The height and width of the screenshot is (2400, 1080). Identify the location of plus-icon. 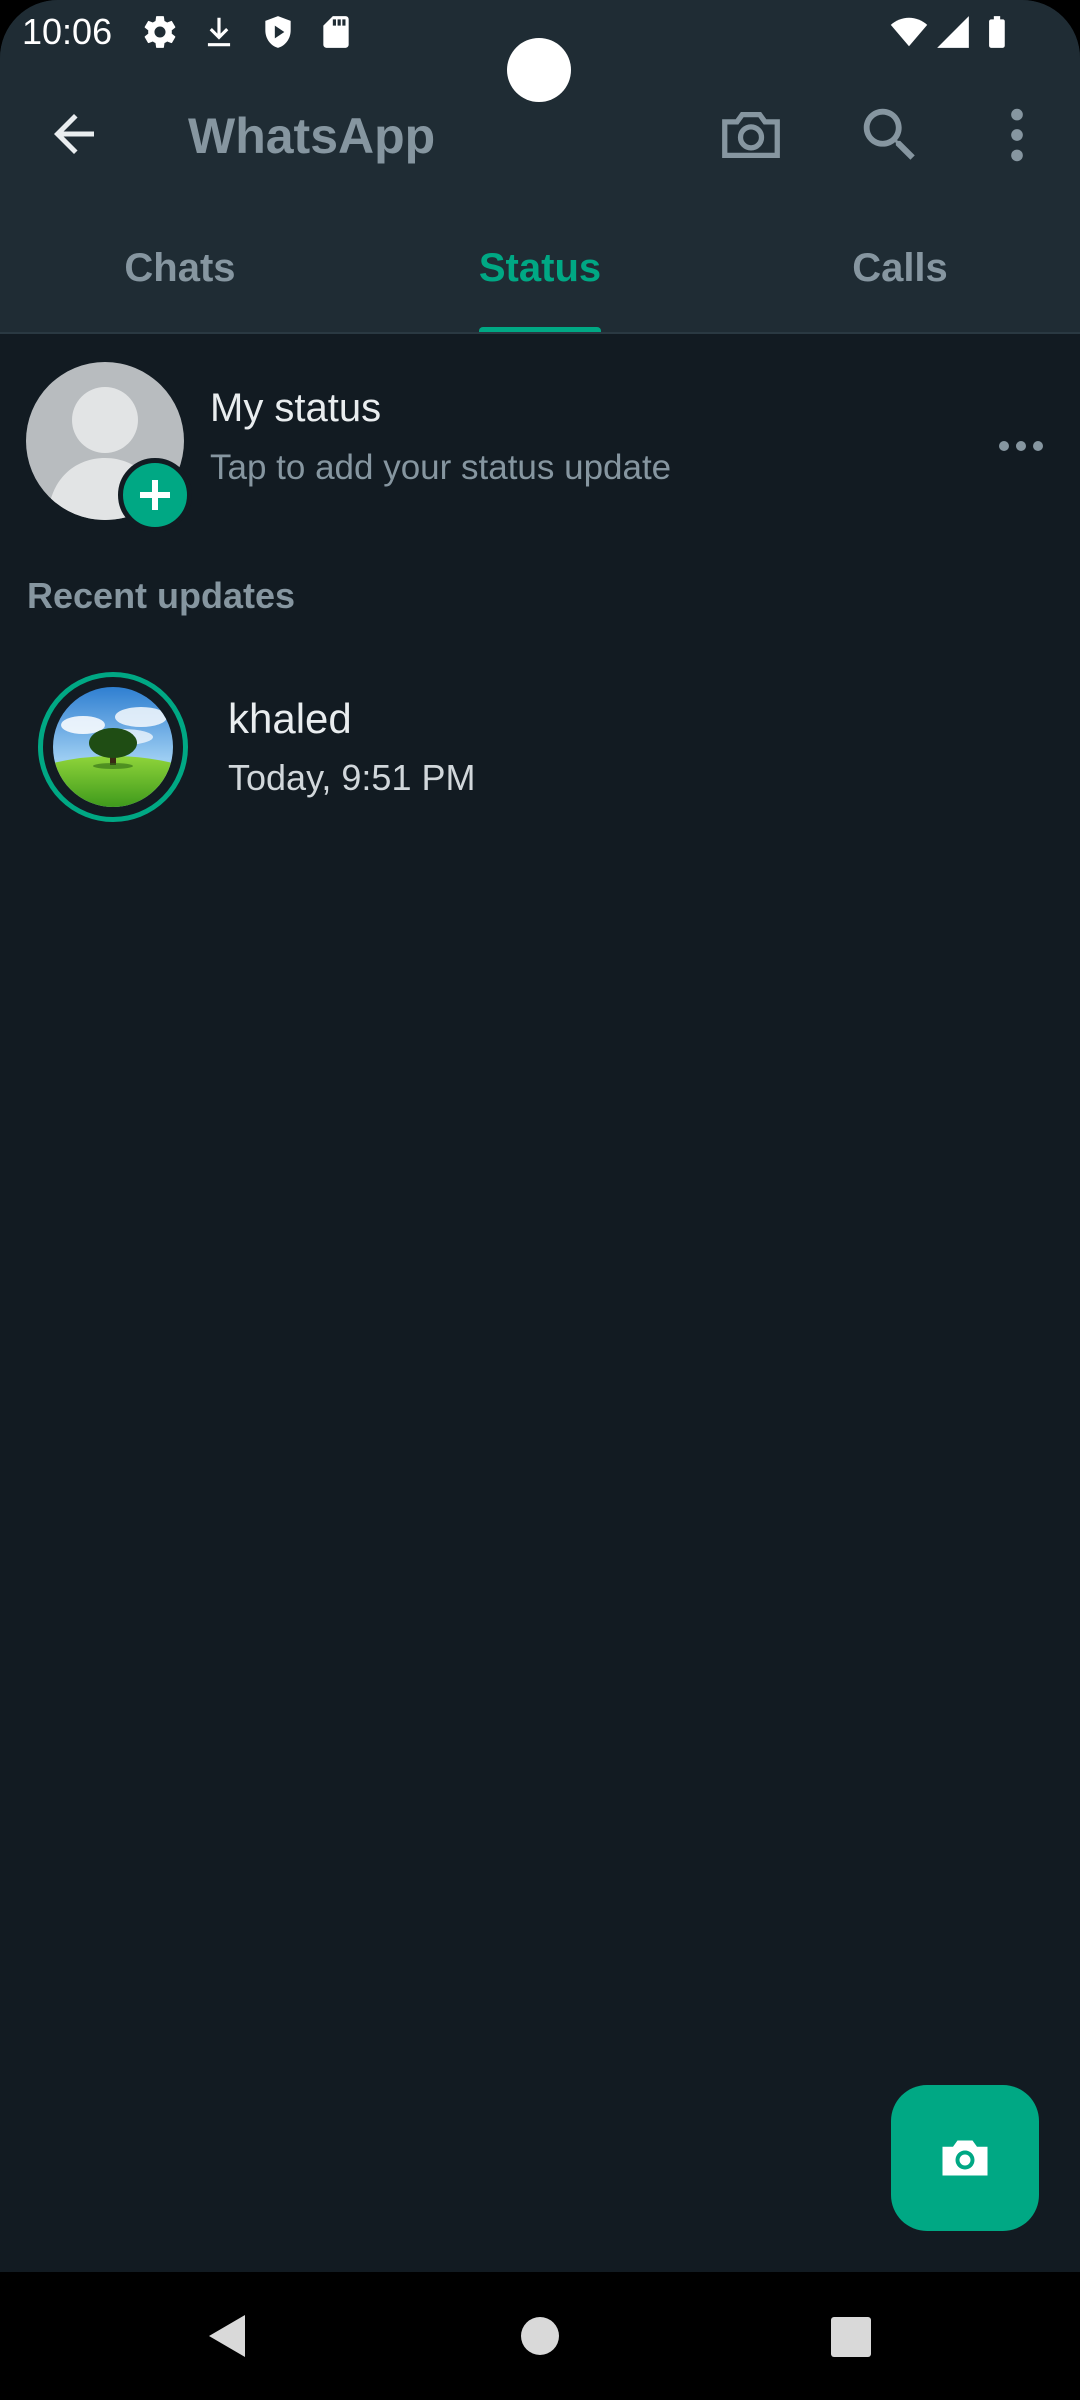
(155, 495).